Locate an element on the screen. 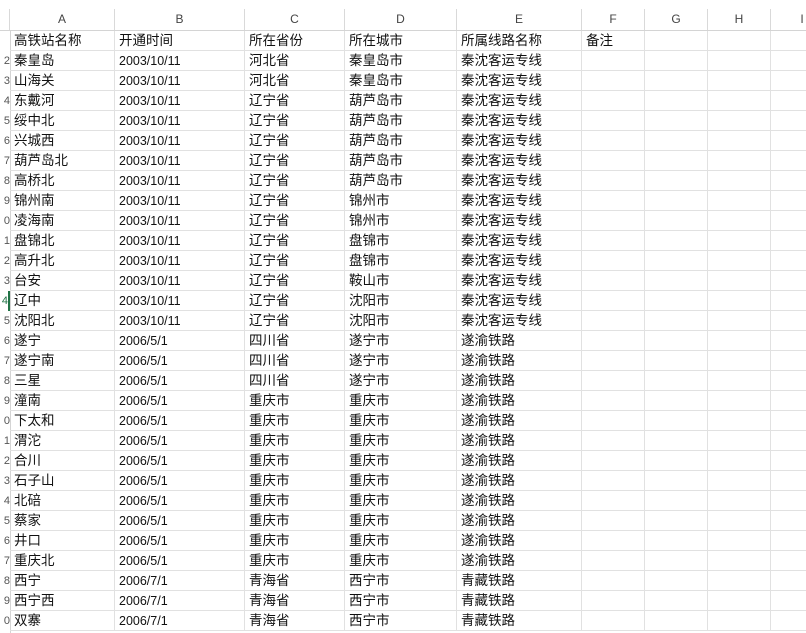 This screenshot has height=633, width=806. row-number: 2 is located at coordinates (5, 461).